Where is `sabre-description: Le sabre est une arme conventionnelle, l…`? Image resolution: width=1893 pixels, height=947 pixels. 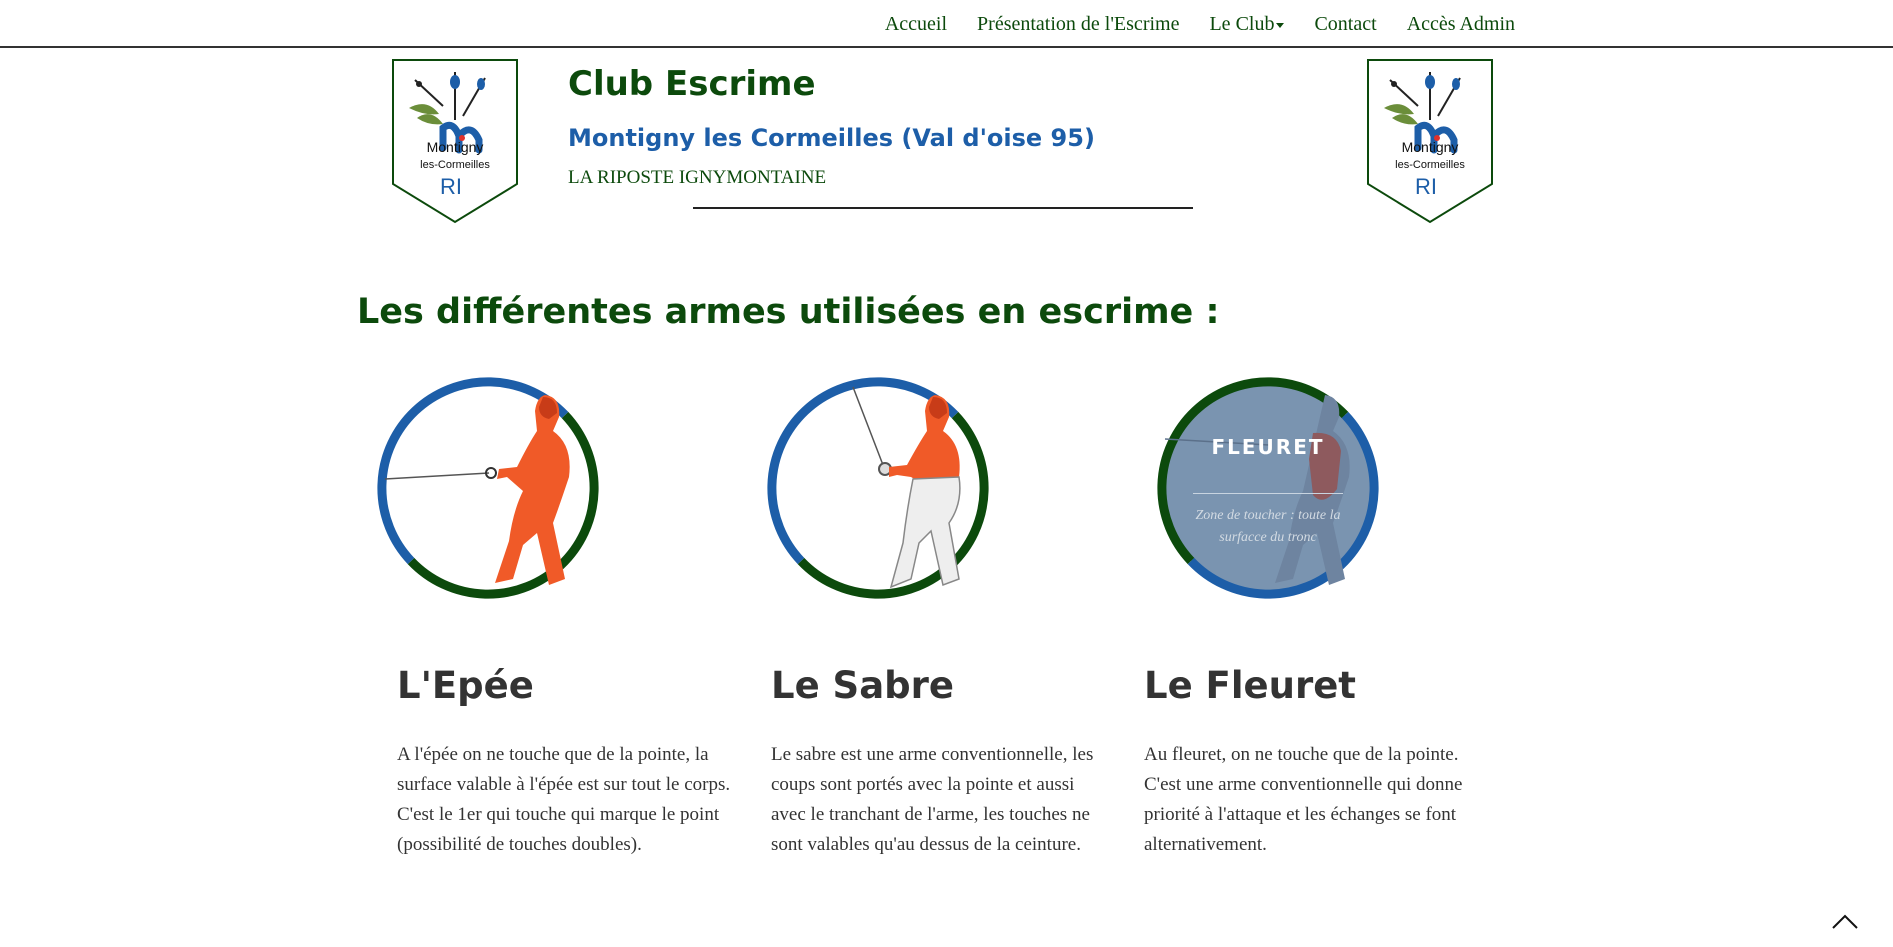
sabre-description: Le sabre est une arme conventionnelle, l… is located at coordinates (932, 799).